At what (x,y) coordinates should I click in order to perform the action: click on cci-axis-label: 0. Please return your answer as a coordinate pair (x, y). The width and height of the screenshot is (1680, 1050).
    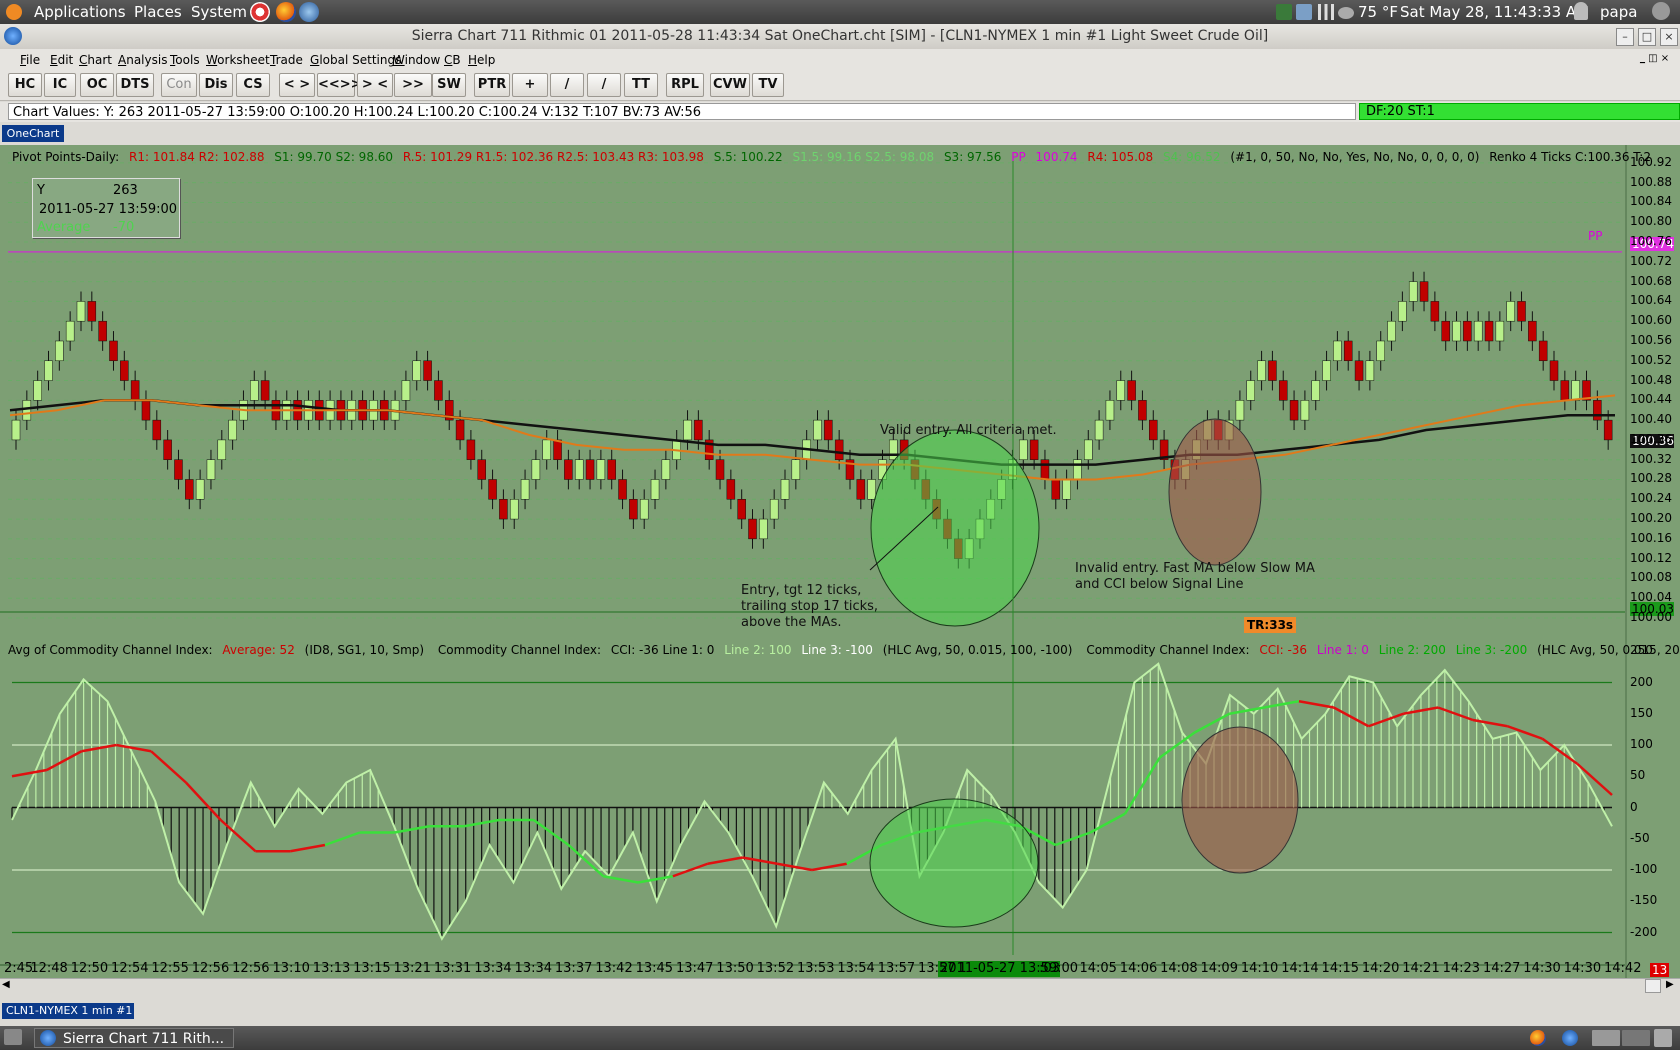
    Looking at the image, I should click on (1634, 806).